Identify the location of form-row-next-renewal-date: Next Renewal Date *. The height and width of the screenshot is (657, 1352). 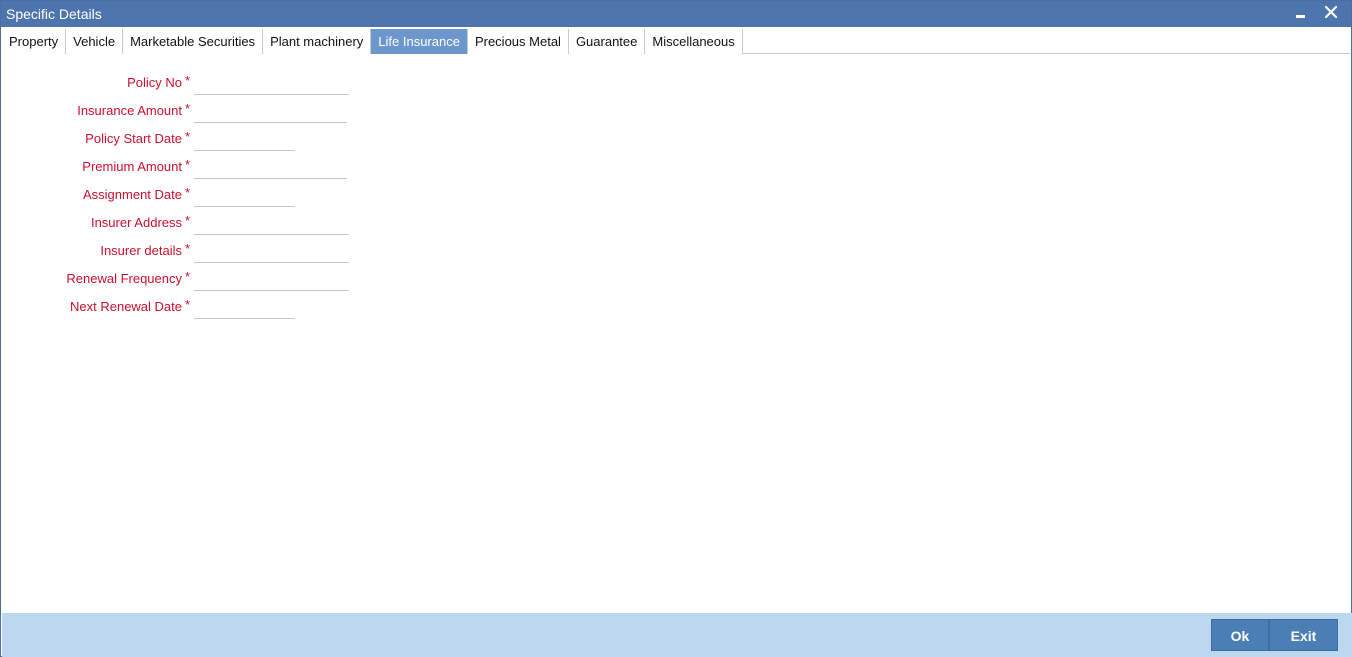
(181, 307).